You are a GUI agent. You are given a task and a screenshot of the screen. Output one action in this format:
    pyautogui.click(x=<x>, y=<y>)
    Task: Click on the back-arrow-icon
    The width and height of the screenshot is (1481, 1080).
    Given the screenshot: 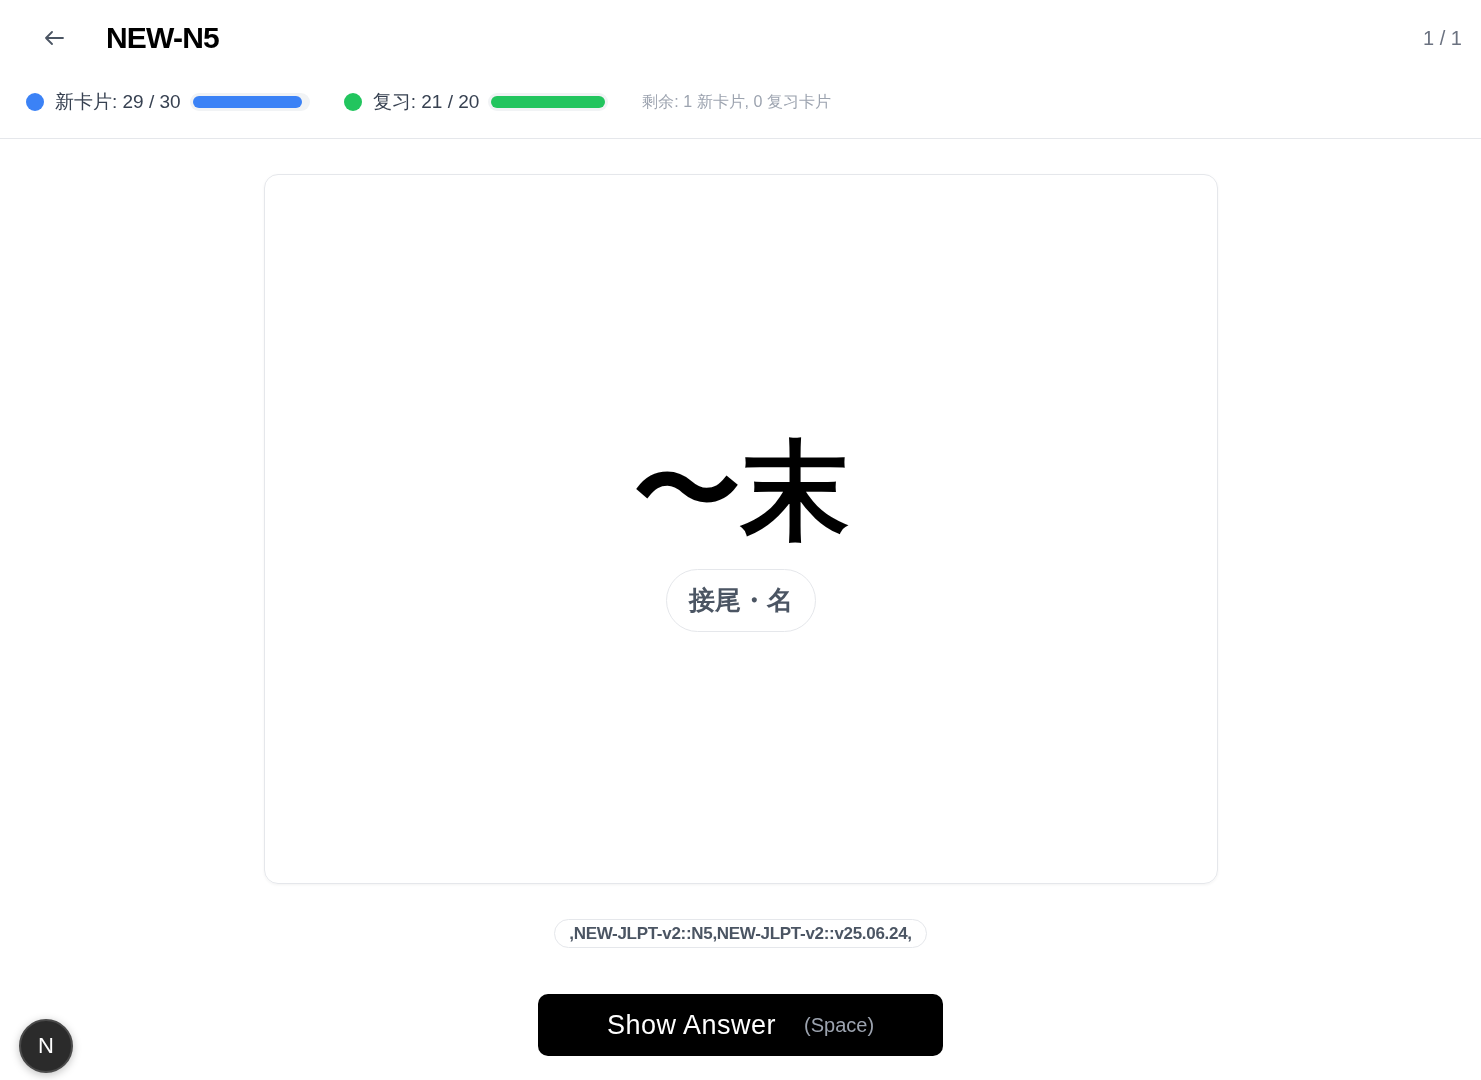 What is the action you would take?
    pyautogui.click(x=54, y=38)
    